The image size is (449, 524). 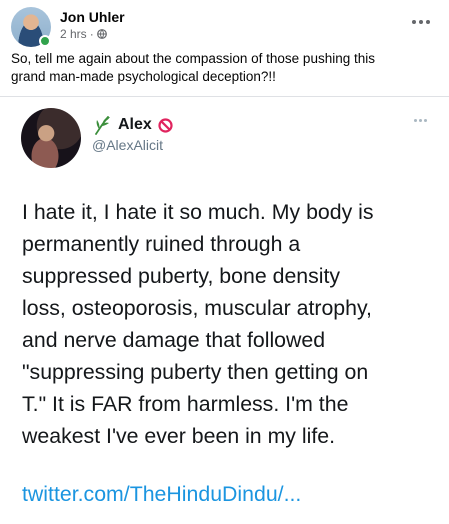 What do you see at coordinates (31, 27) in the screenshot?
I see `author-avatar` at bounding box center [31, 27].